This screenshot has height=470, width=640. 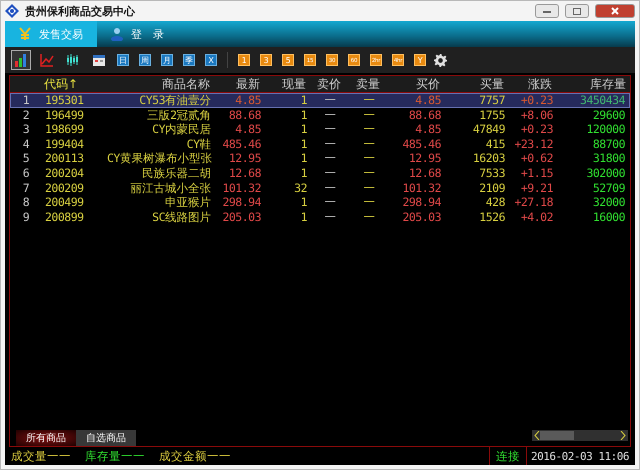 I want to click on window-title: 贵州保利商品交易中心, so click(x=80, y=11).